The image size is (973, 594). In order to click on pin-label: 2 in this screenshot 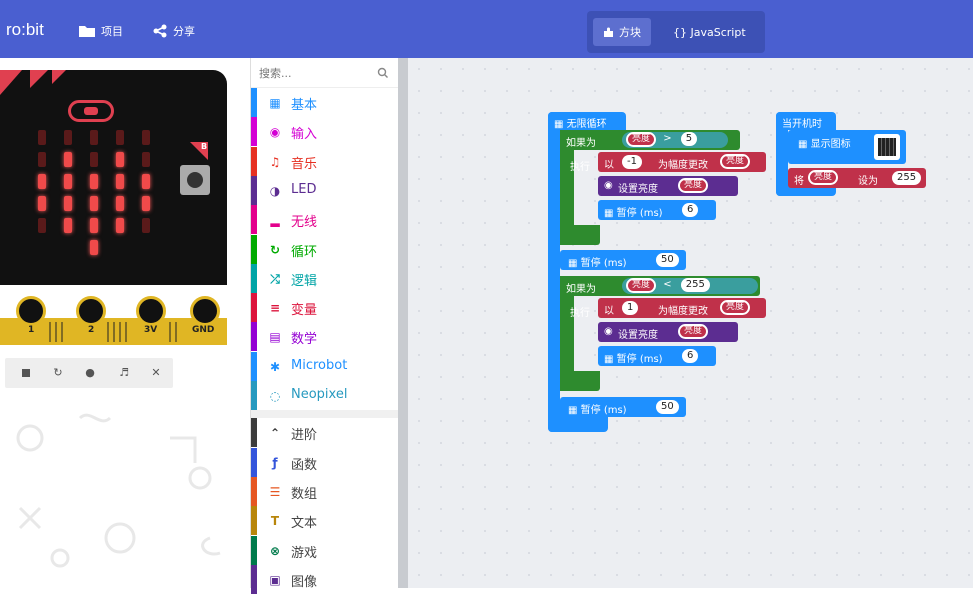, I will do `click(91, 330)`.